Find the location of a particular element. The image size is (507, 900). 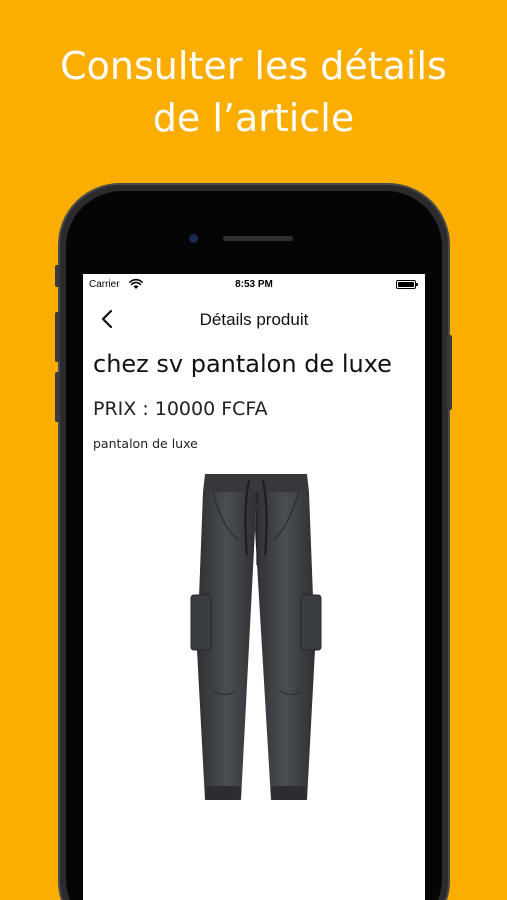

promo-headline: Consulter les détails de l’article is located at coordinates (253, 92).